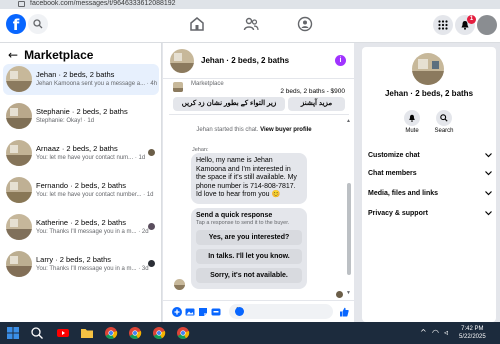 This screenshot has height=344, width=500. What do you see at coordinates (305, 24) in the screenshot?
I see `groups-icon` at bounding box center [305, 24].